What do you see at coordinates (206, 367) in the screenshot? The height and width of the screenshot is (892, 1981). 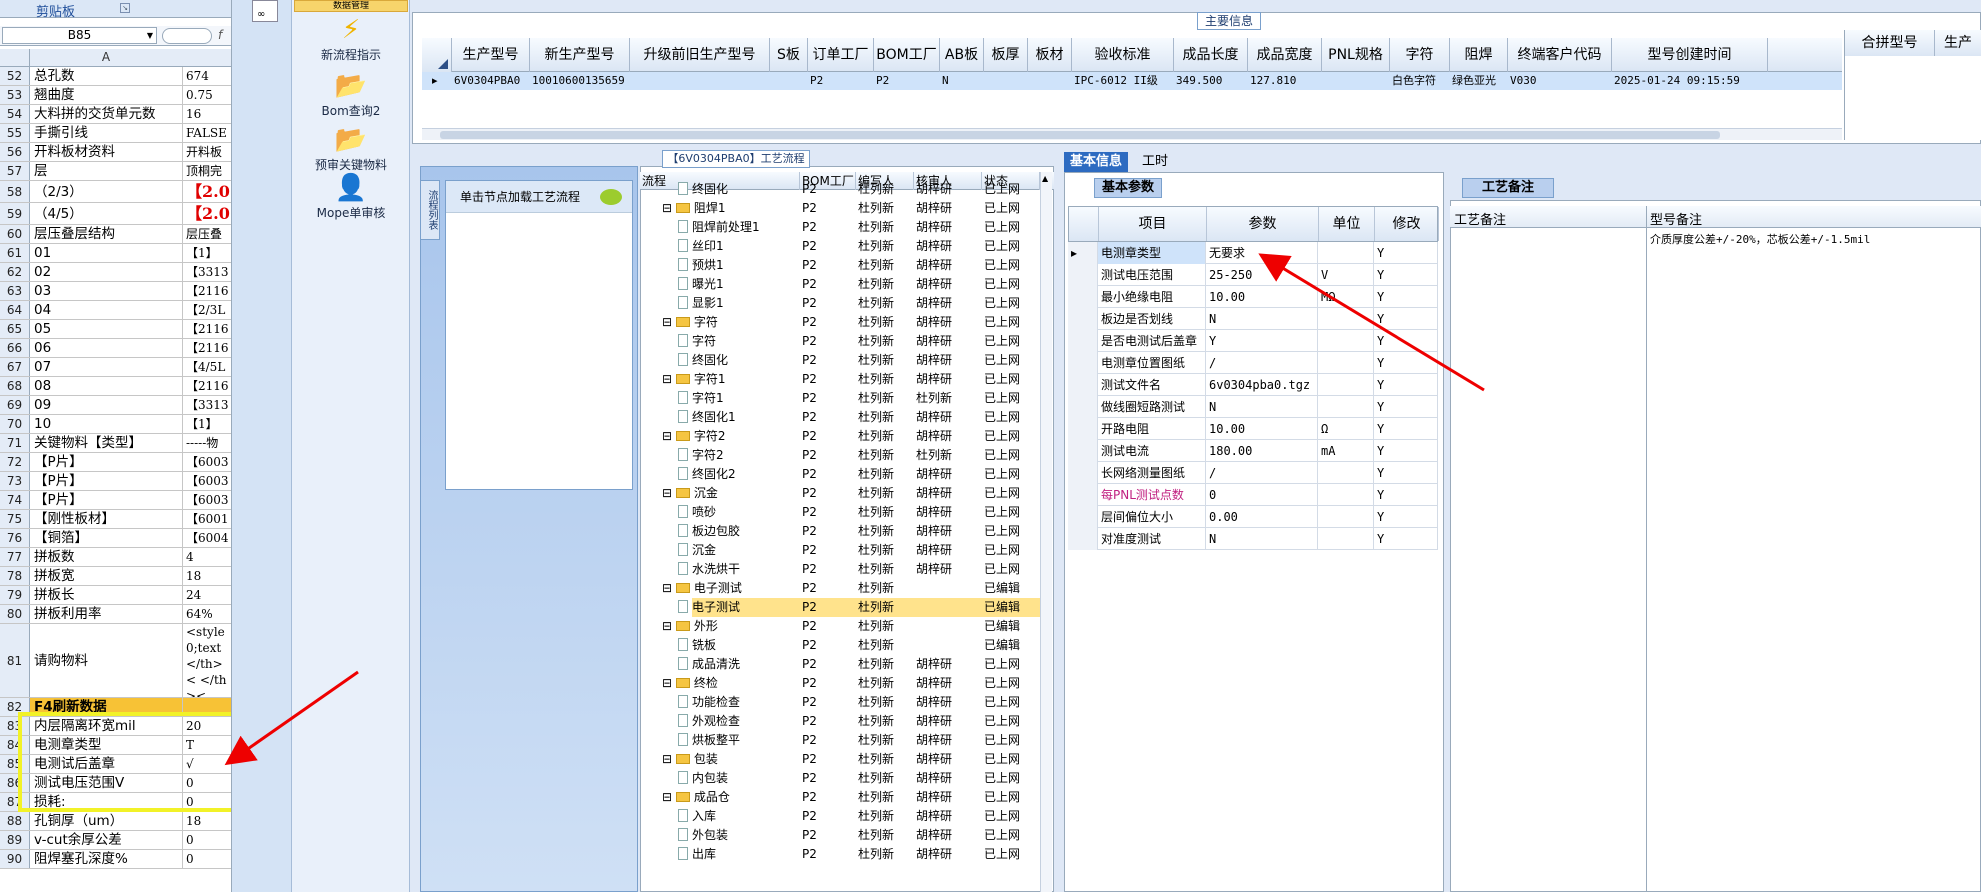 I see `cell-b: 【4/5L` at bounding box center [206, 367].